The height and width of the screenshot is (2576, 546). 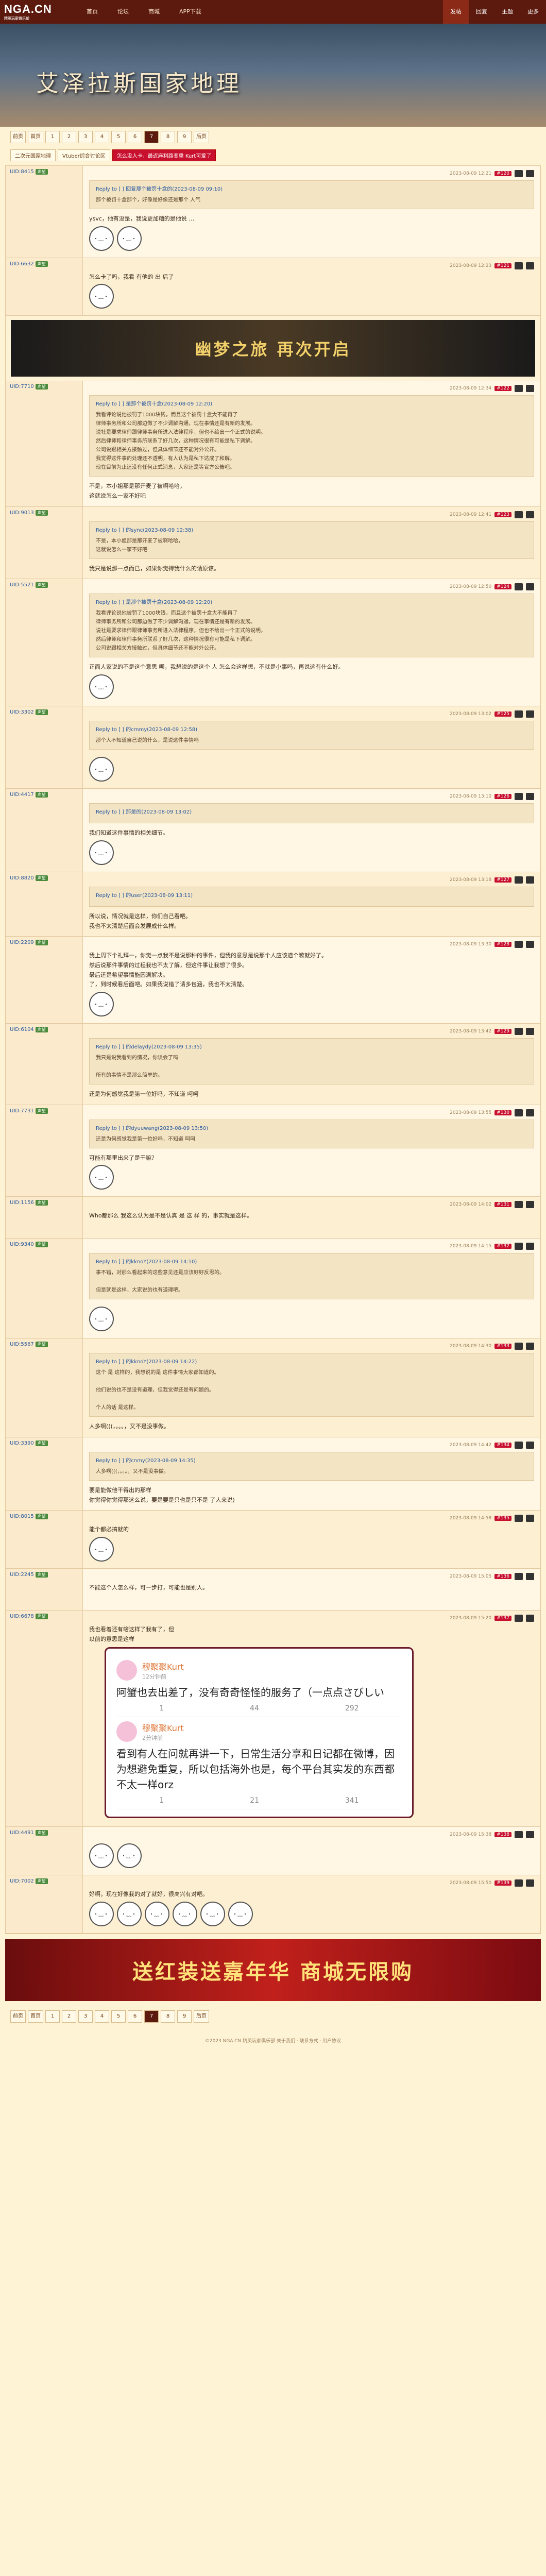 What do you see at coordinates (44, 712) in the screenshot?
I see `author-name: UID:3302 声望` at bounding box center [44, 712].